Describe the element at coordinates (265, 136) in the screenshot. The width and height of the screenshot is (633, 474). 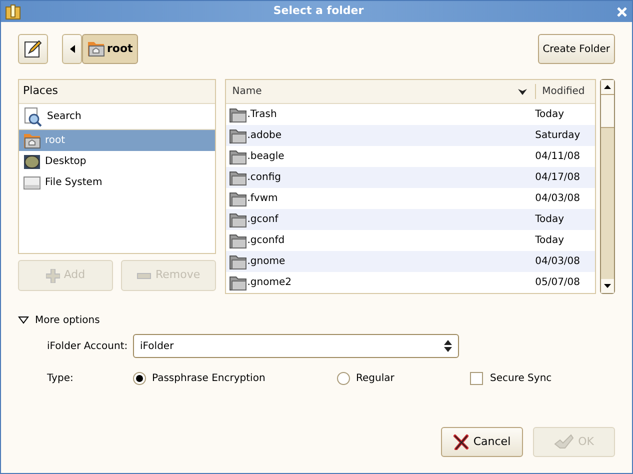
I see `file-name: .adobe` at that location.